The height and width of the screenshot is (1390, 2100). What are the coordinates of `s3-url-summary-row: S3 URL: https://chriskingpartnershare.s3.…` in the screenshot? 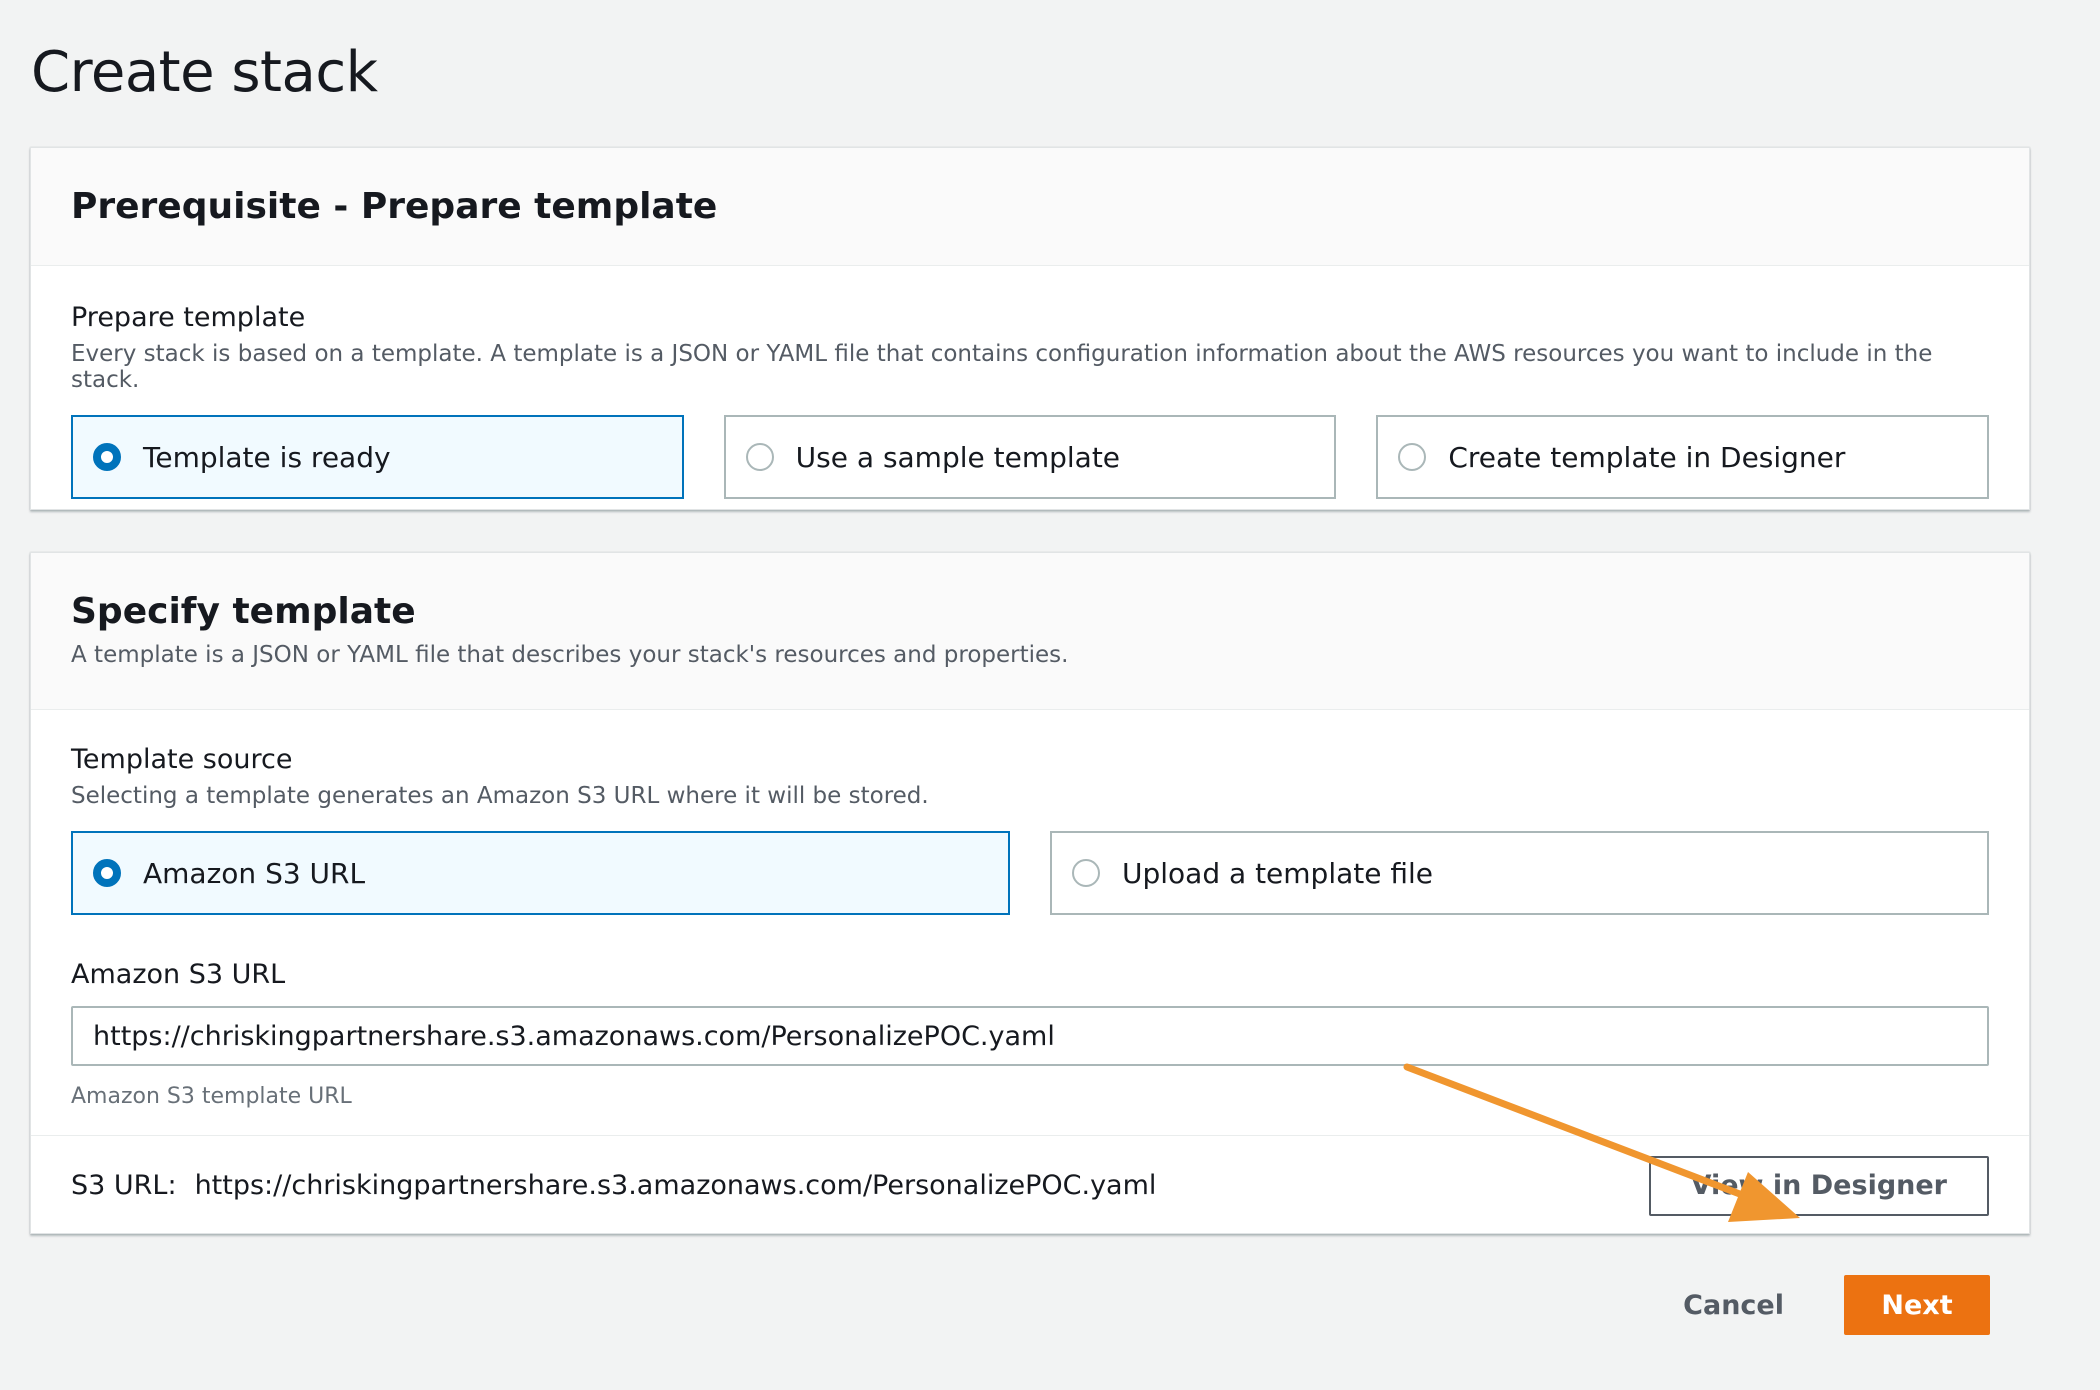 It's located at (1030, 1185).